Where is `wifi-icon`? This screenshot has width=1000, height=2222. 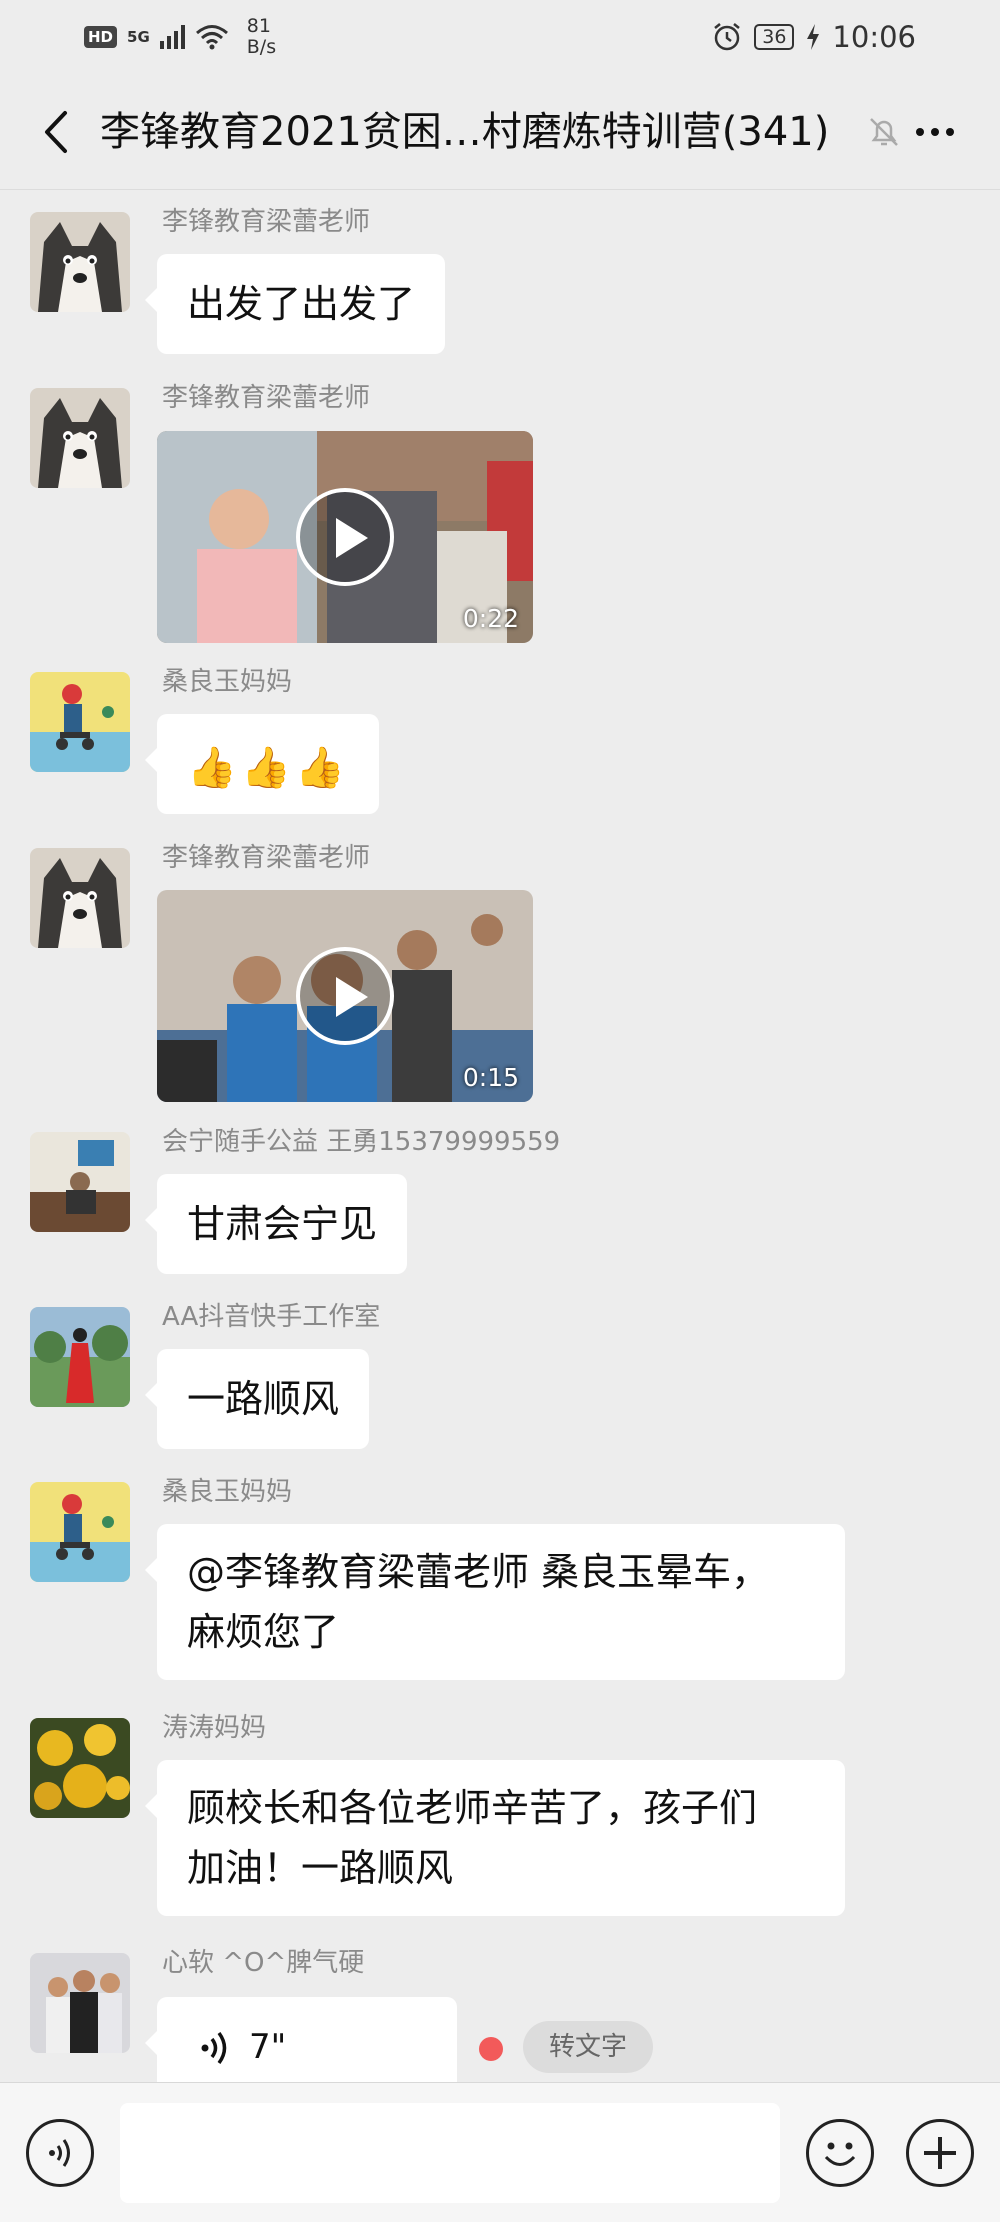
wifi-icon is located at coordinates (211, 37).